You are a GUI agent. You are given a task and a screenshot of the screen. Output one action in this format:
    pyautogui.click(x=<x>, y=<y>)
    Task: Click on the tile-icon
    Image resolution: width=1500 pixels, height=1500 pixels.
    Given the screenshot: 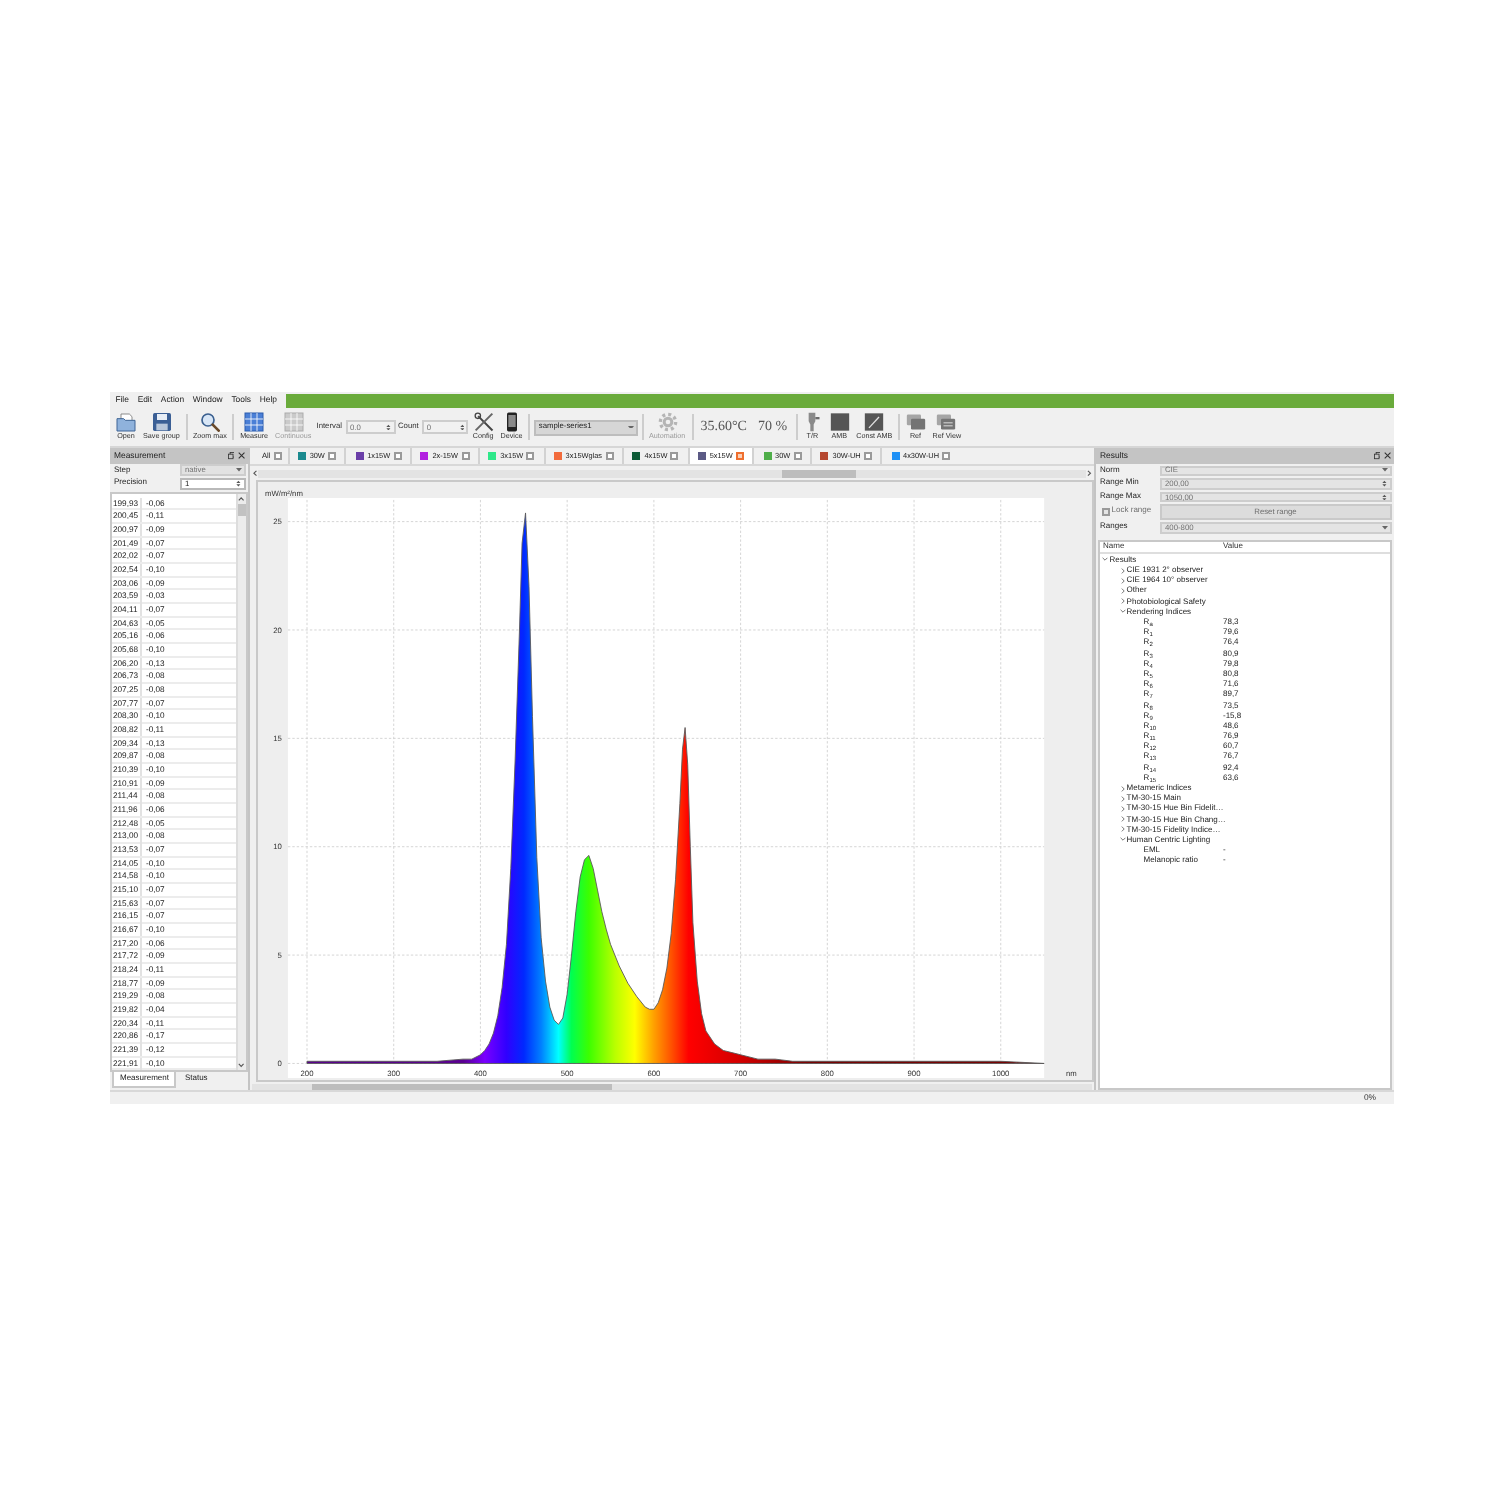 What is the action you would take?
    pyautogui.click(x=839, y=421)
    